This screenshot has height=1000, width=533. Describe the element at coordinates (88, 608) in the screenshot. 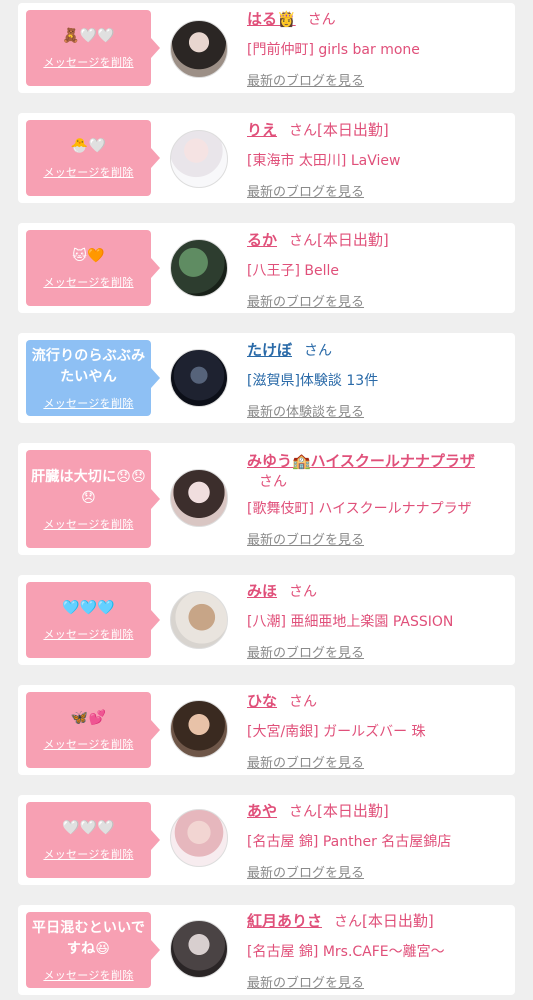

I see `message-text: 🩵🩵🩵` at that location.